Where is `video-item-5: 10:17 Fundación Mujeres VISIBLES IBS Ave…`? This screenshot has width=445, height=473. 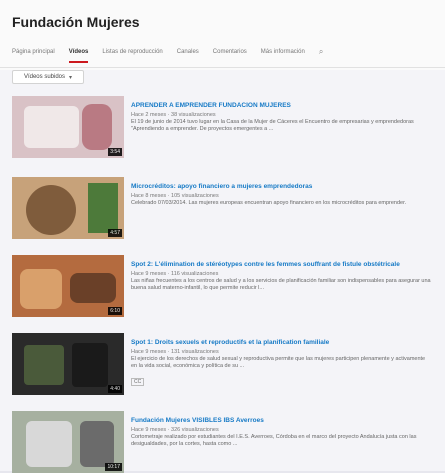 video-item-5: 10:17 Fundación Mujeres VISIBLES IBS Ave… is located at coordinates (222, 442).